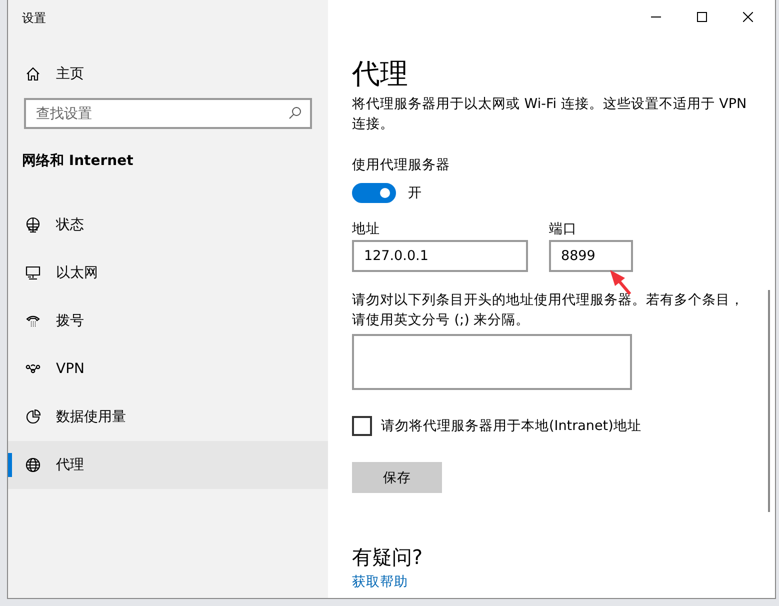 This screenshot has height=606, width=779. I want to click on checkbox-label: 请勿将代理服务器用于本地(Intranet)地址, so click(511, 426).